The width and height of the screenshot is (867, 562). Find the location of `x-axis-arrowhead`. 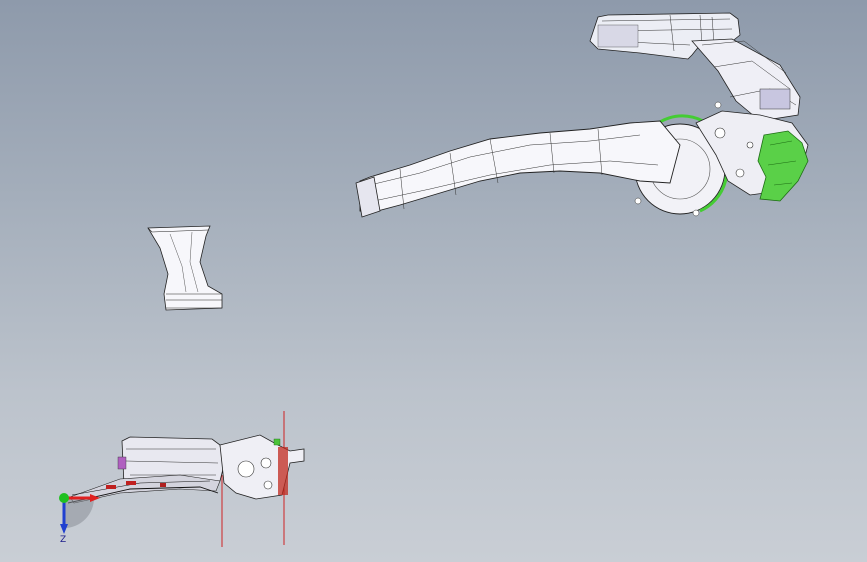

x-axis-arrowhead is located at coordinates (95, 498).